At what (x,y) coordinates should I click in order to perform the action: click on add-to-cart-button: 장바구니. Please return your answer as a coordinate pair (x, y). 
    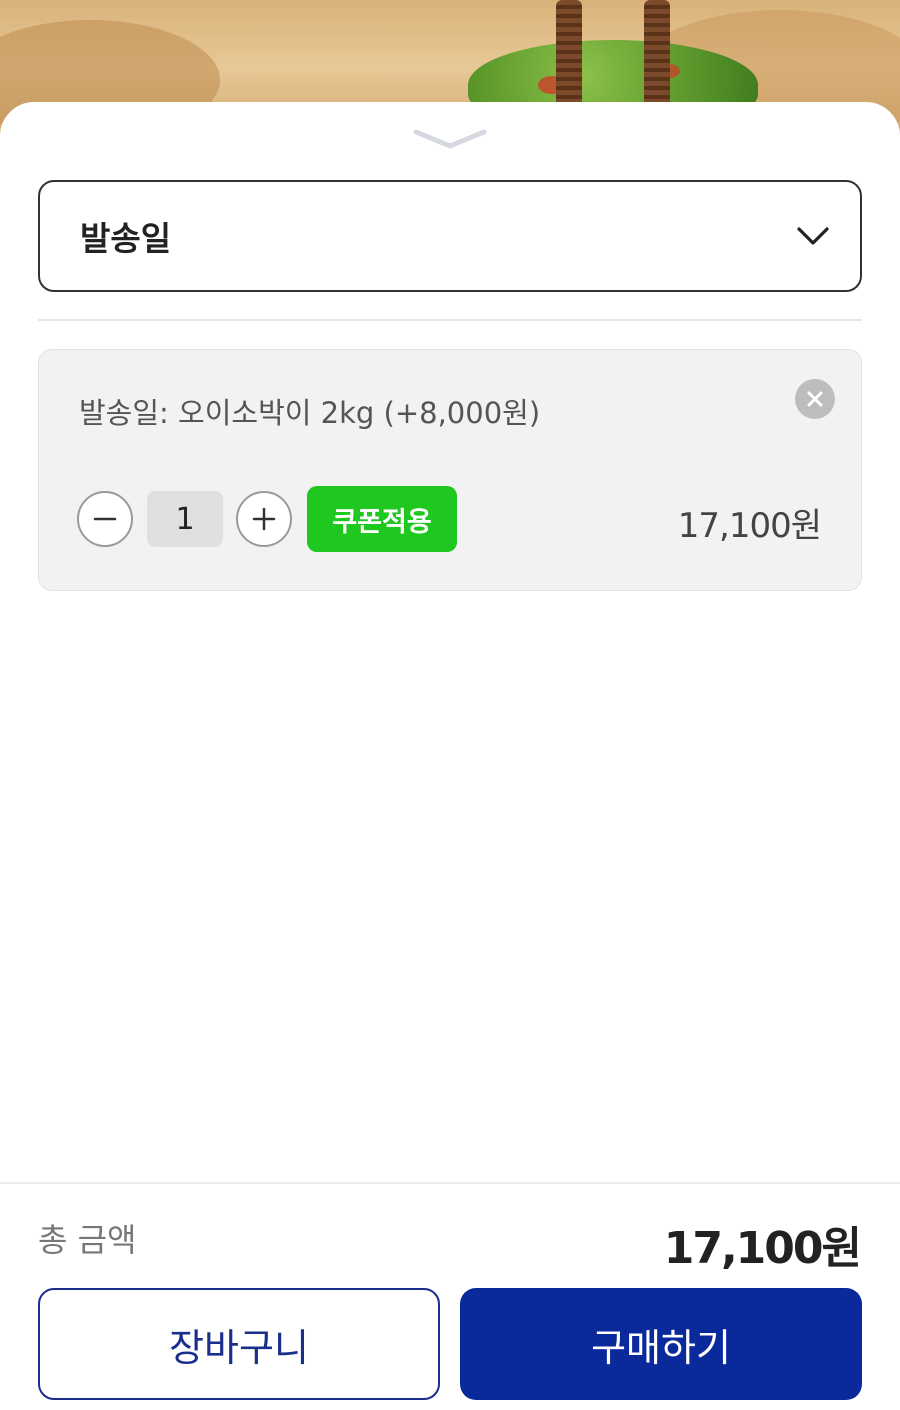
    Looking at the image, I should click on (239, 1344).